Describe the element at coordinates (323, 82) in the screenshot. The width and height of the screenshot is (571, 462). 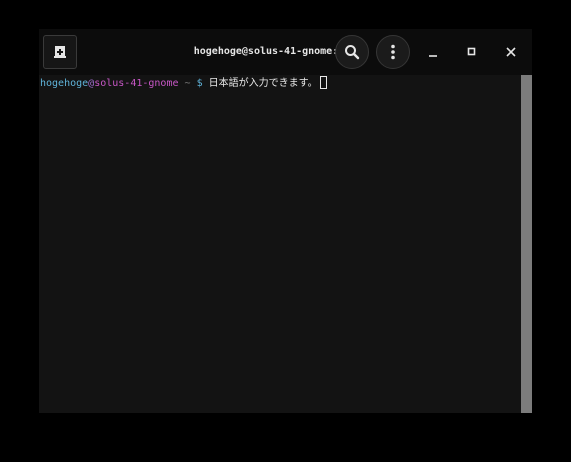
I see `text-cursor` at that location.